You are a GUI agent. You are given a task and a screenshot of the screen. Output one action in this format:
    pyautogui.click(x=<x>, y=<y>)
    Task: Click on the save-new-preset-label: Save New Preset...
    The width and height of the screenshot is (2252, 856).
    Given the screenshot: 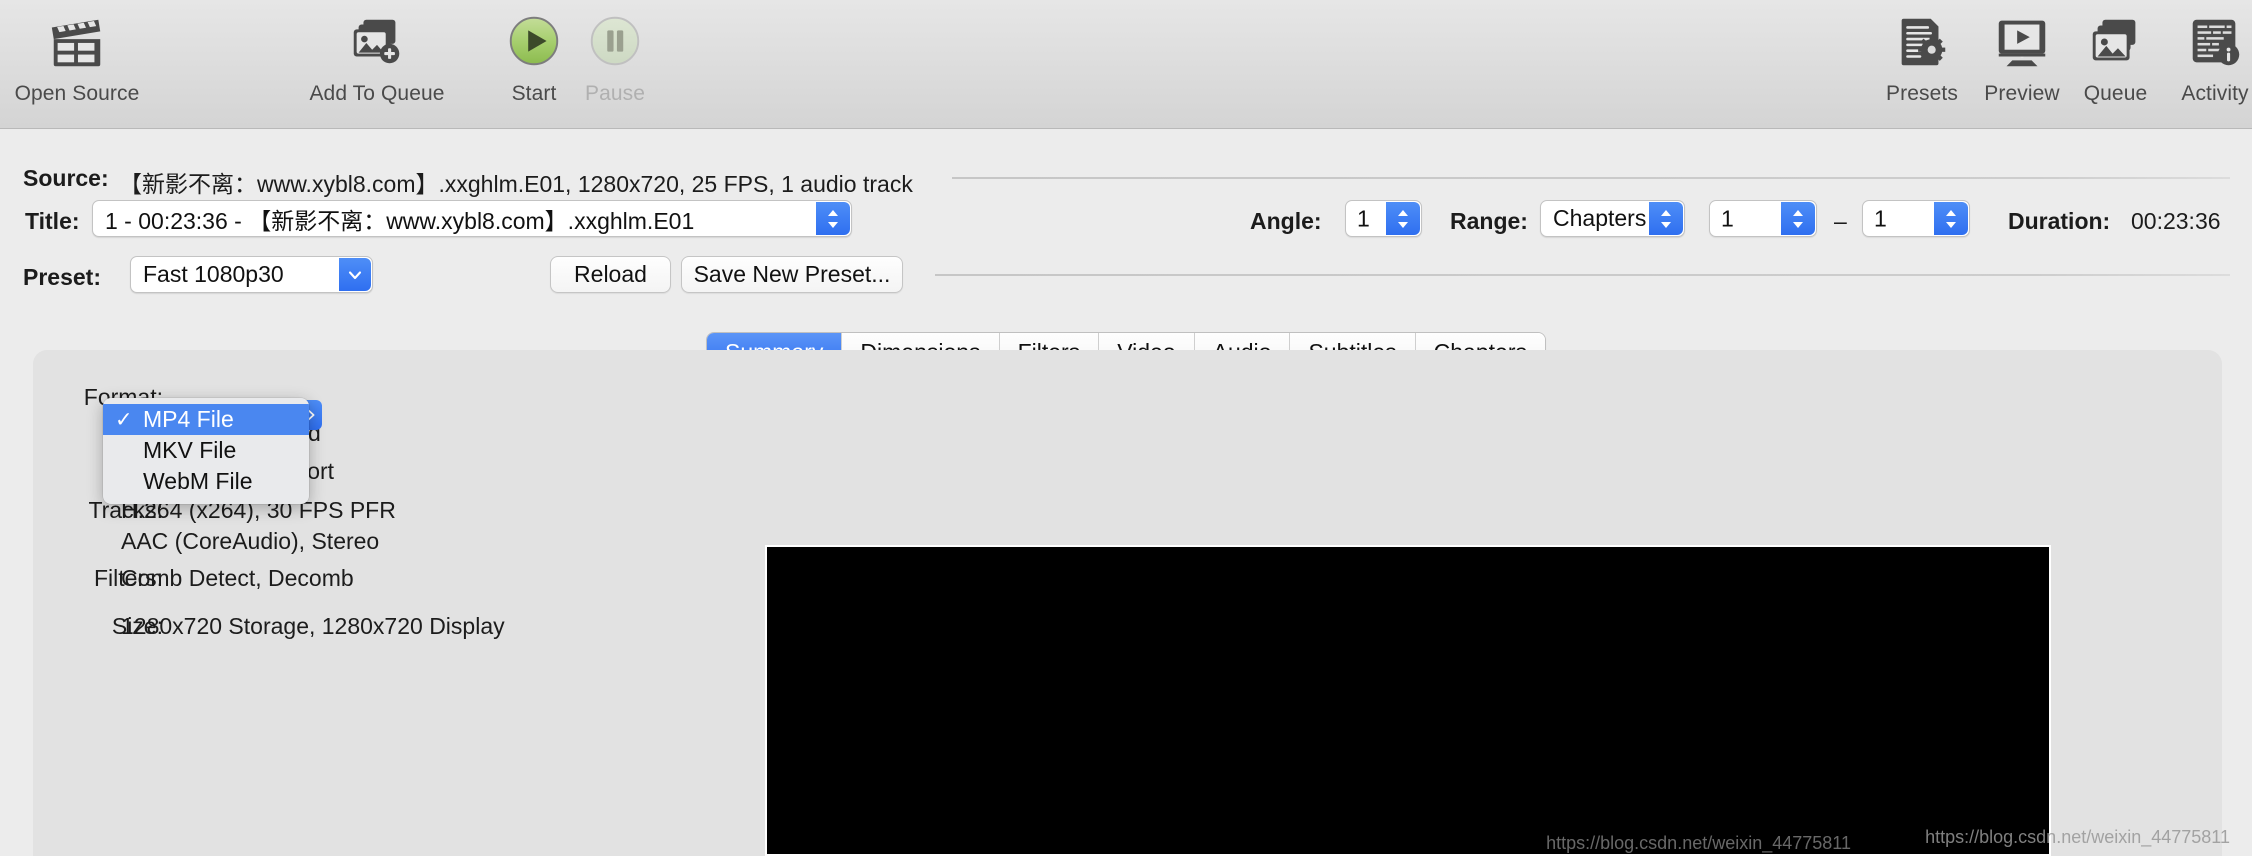 What is the action you would take?
    pyautogui.click(x=792, y=274)
    